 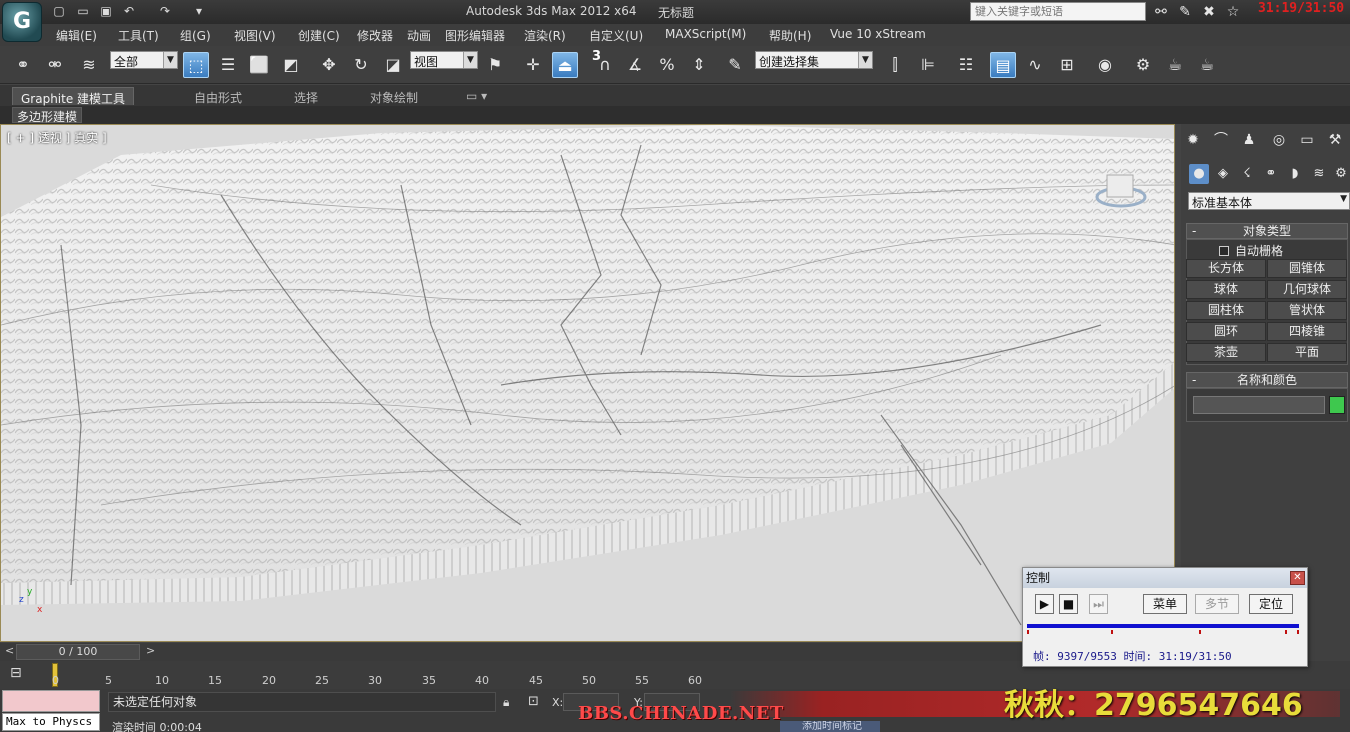 I want to click on skip-button: ⏭, so click(x=1098, y=604).